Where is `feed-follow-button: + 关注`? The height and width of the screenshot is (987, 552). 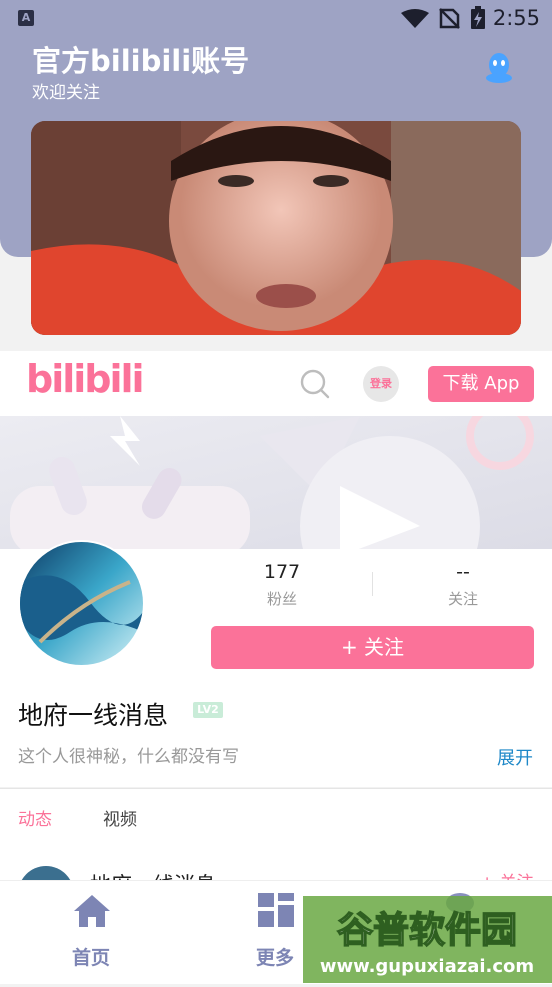
feed-follow-button: + 关注 is located at coordinates (507, 874).